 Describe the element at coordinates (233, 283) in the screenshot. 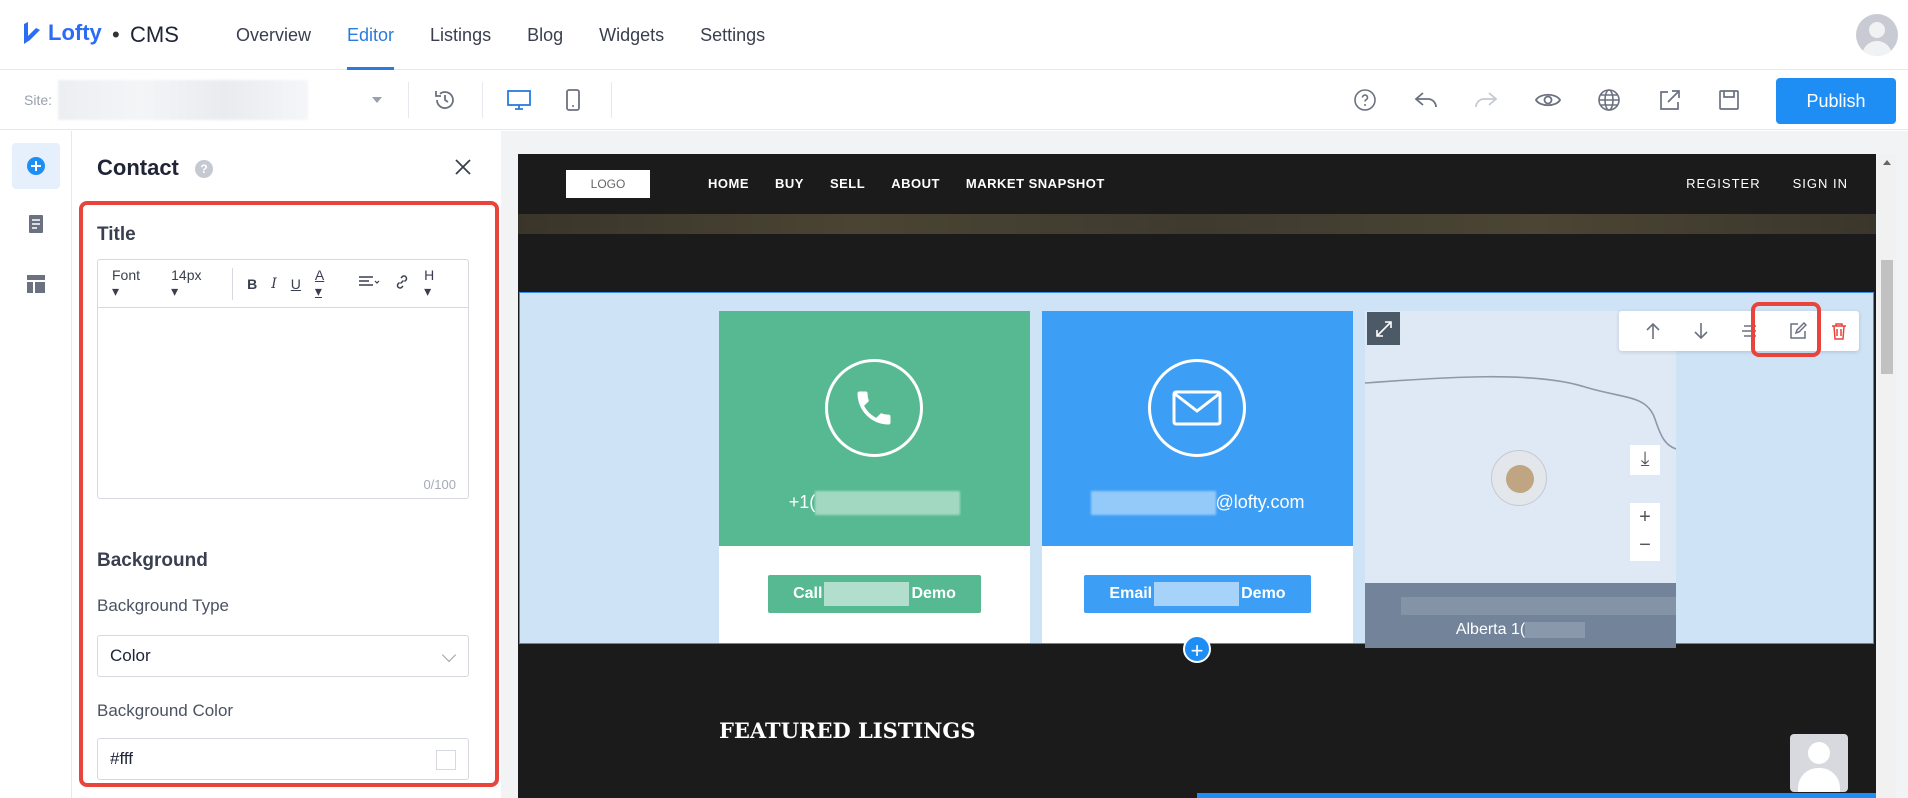

I see `editor-divider` at that location.